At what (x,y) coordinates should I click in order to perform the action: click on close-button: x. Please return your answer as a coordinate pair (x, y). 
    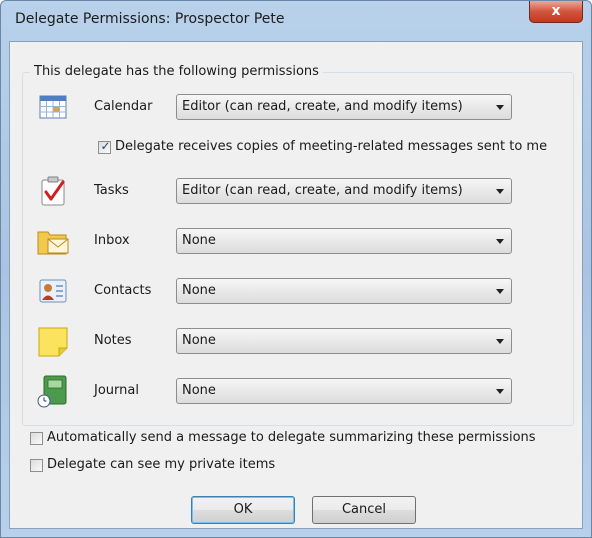
    Looking at the image, I should click on (556, 12).